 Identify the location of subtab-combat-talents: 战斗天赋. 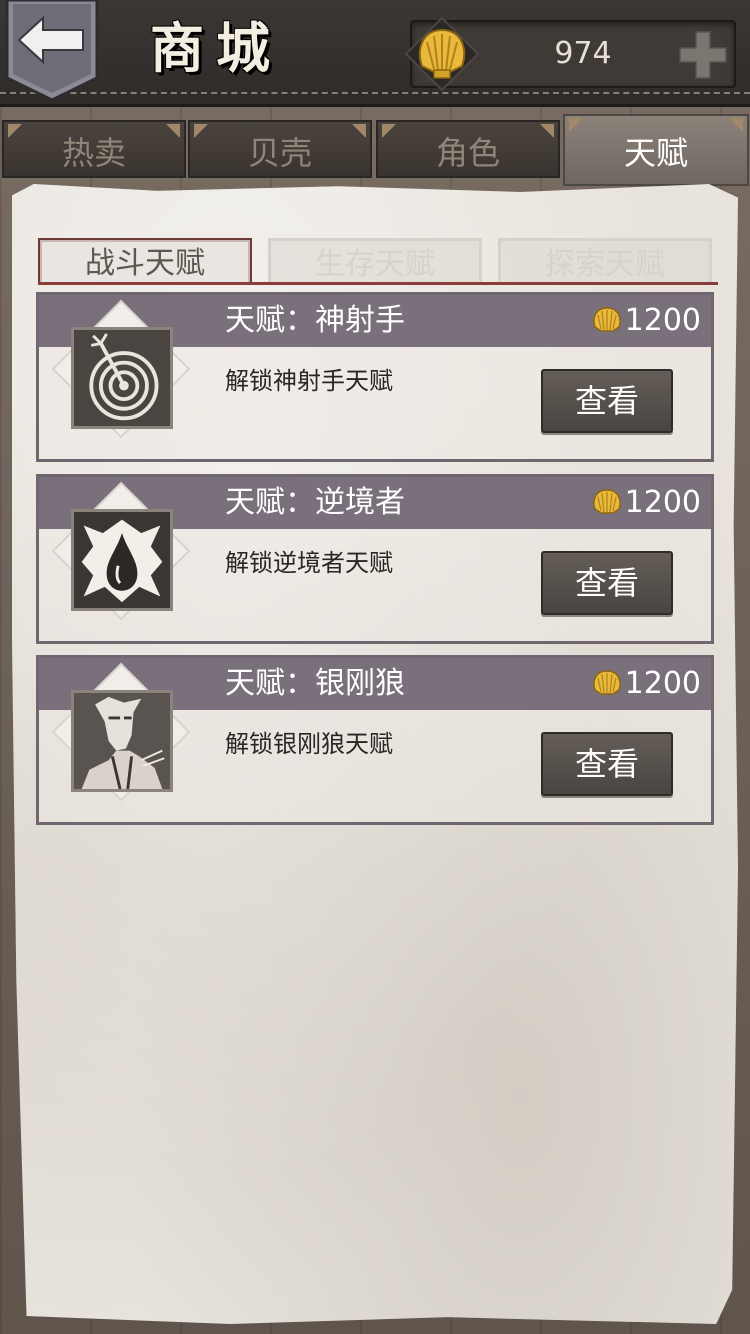
(145, 261).